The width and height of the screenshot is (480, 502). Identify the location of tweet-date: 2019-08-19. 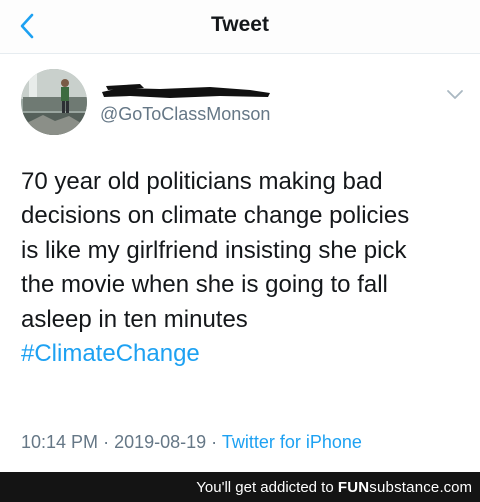
(160, 442).